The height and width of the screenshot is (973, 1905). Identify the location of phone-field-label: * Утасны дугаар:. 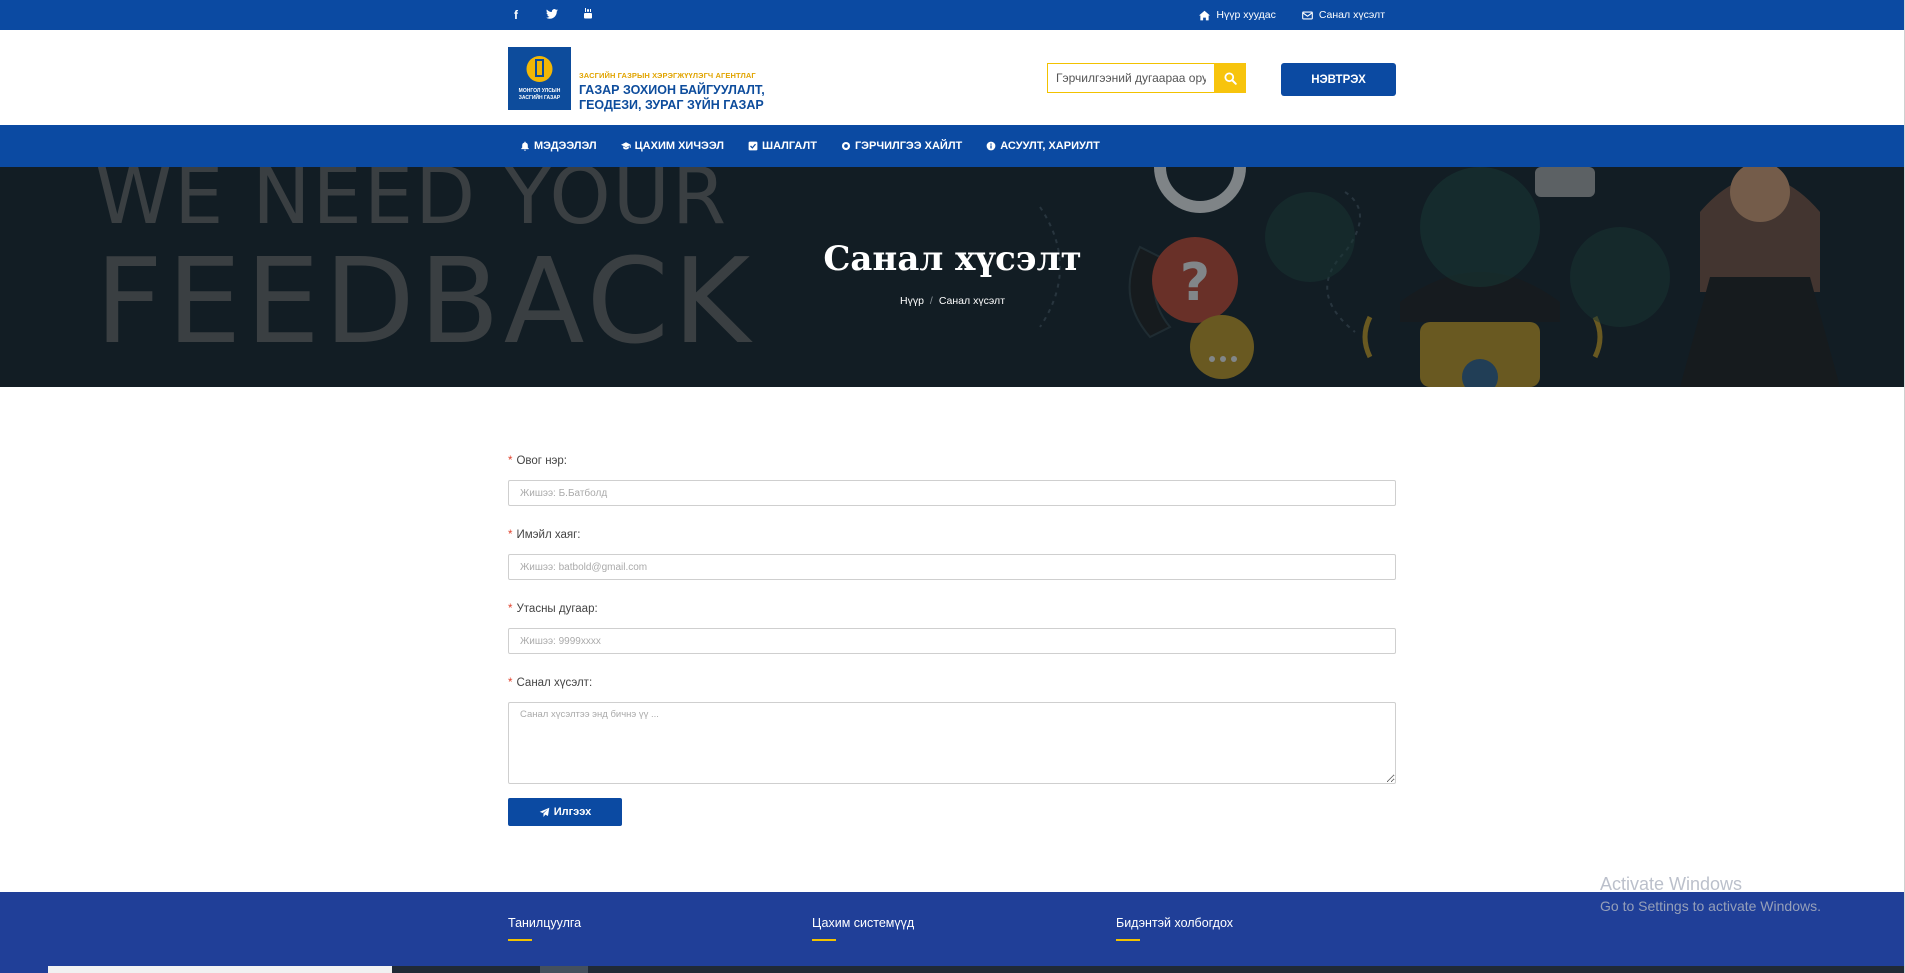
(952, 610).